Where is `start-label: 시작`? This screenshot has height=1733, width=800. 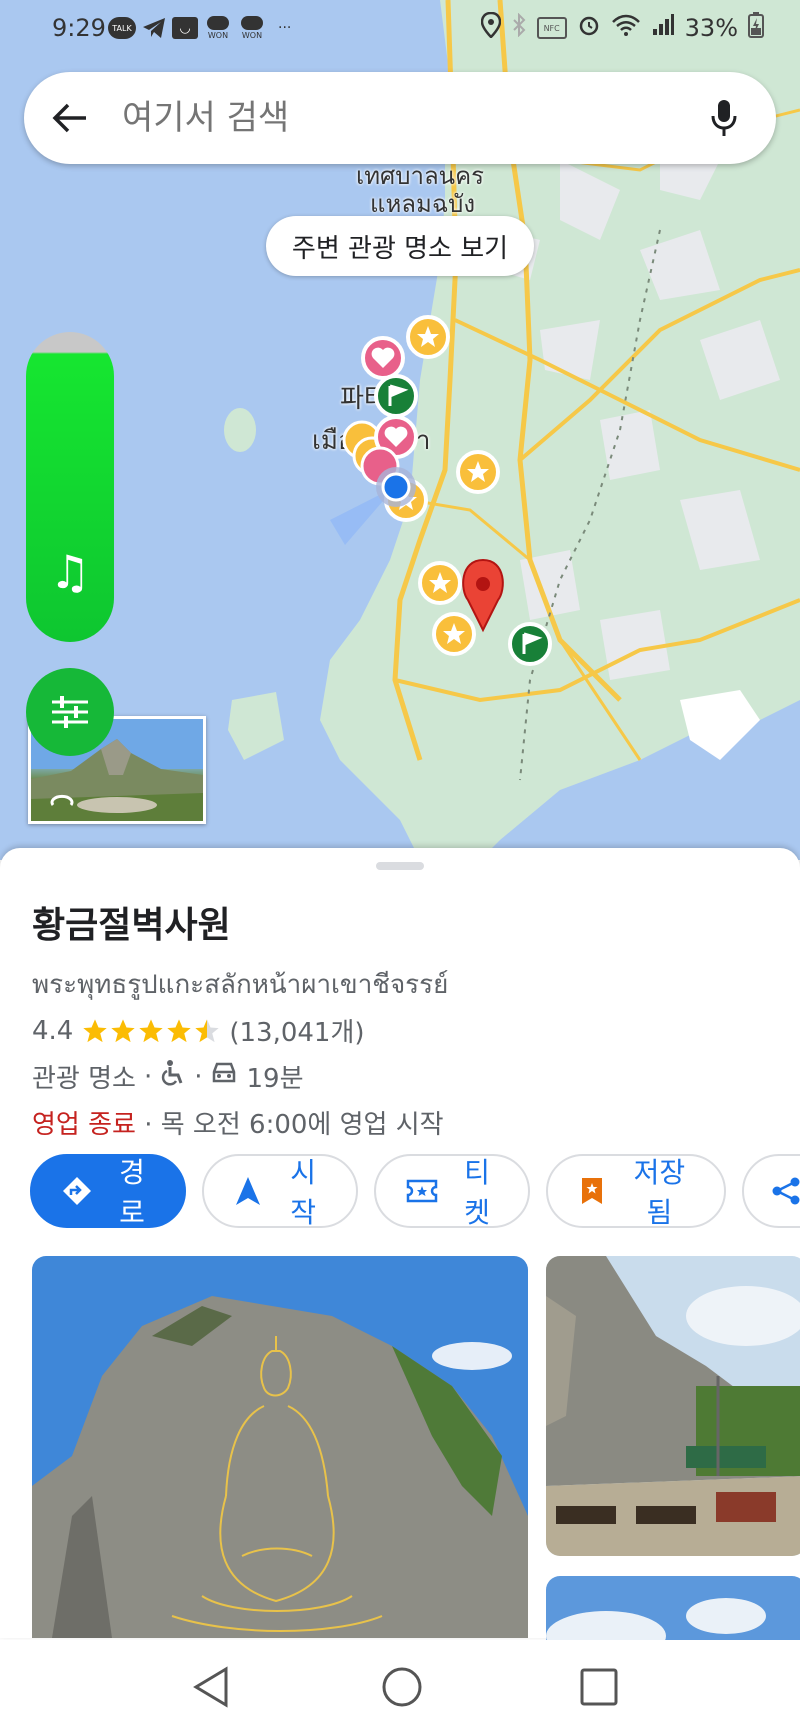 start-label: 시작 is located at coordinates (303, 1192).